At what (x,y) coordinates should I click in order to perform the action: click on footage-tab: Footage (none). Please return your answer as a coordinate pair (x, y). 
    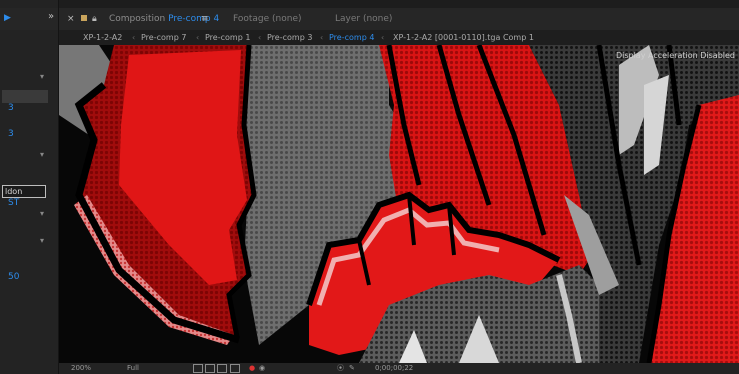
    Looking at the image, I should click on (267, 19).